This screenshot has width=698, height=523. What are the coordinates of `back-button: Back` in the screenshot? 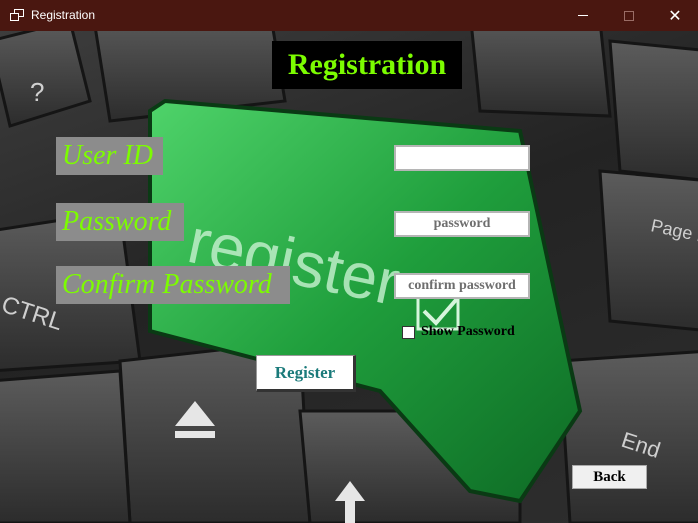 It's located at (609, 477).